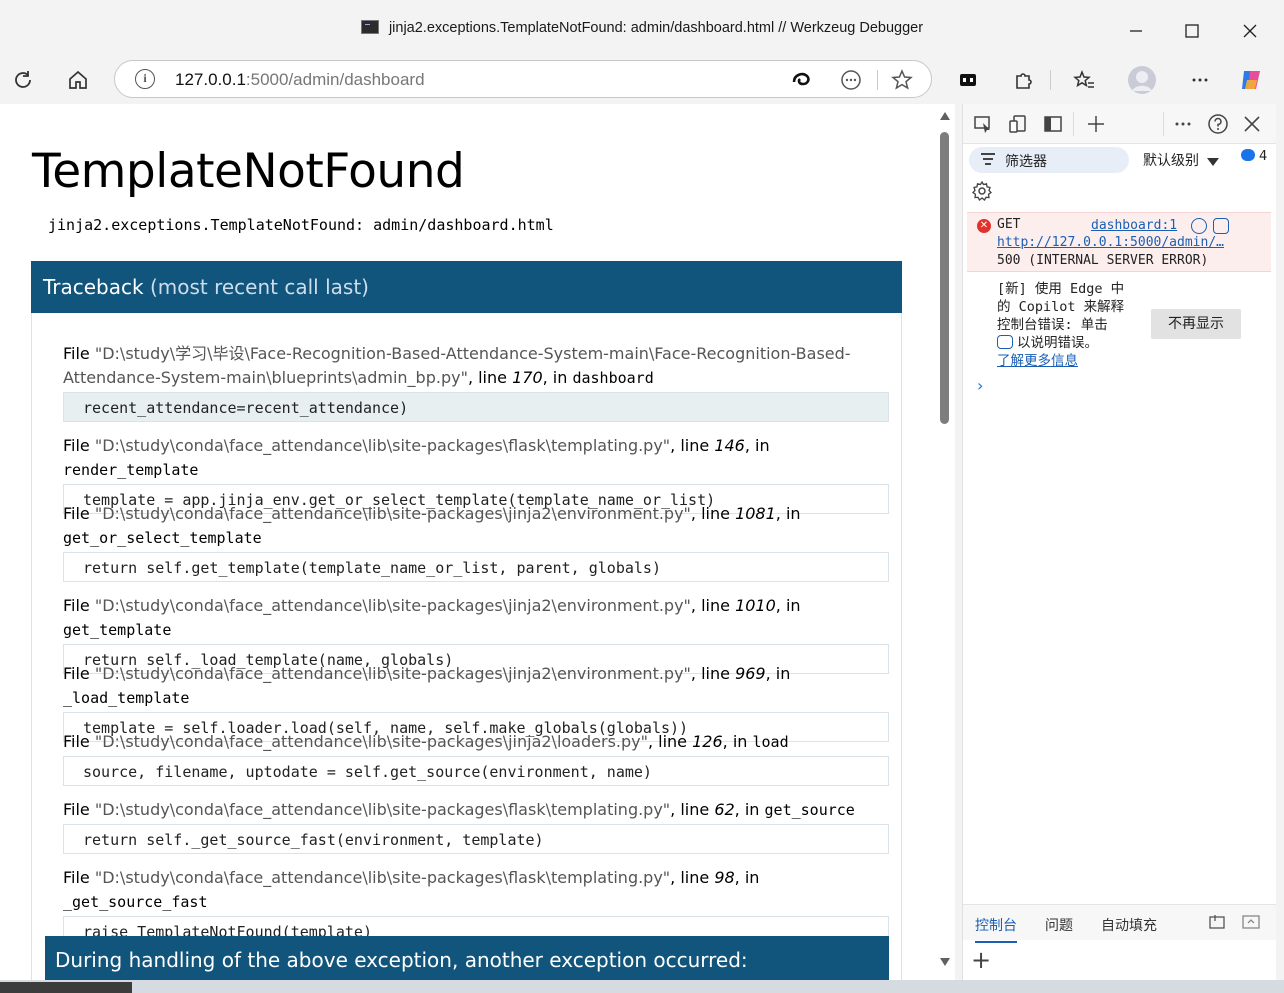 The width and height of the screenshot is (1284, 993). What do you see at coordinates (1059, 925) in the screenshot?
I see `tab-issues: 问题` at bounding box center [1059, 925].